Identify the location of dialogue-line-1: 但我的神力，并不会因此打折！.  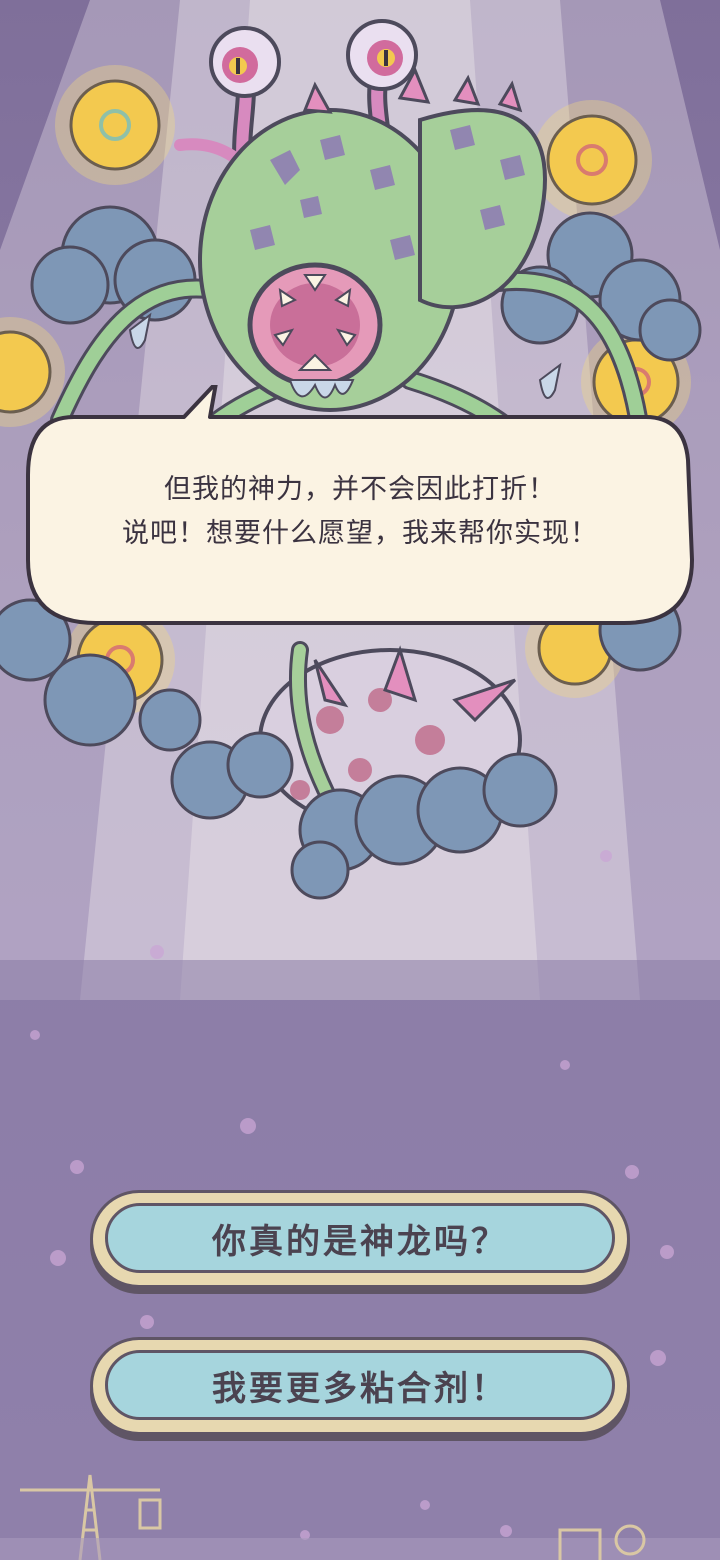
(360, 489).